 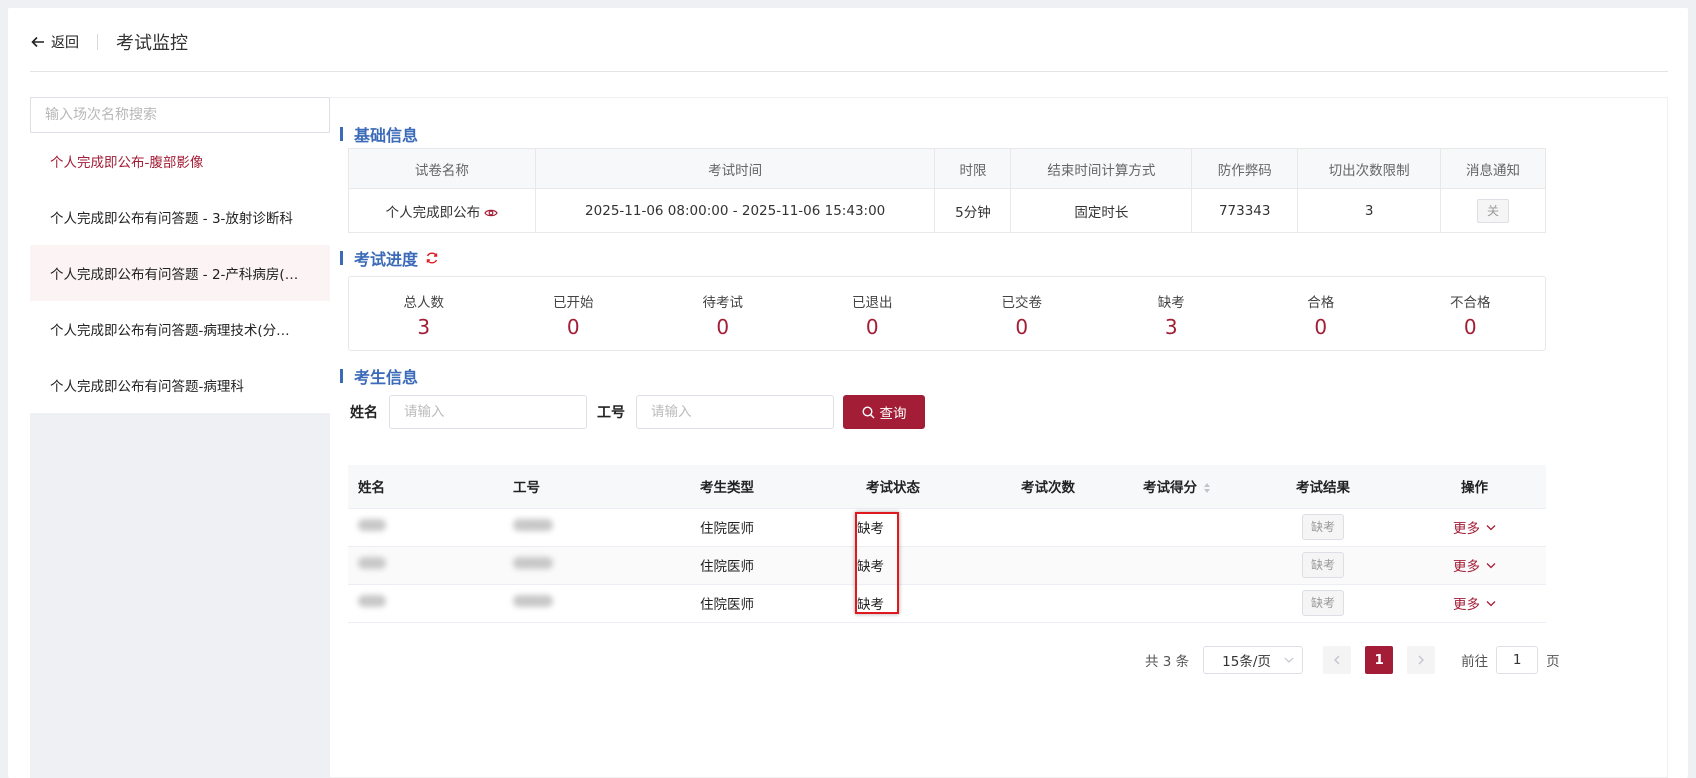 What do you see at coordinates (748, 487) in the screenshot?
I see `column-header: 考生类型` at bounding box center [748, 487].